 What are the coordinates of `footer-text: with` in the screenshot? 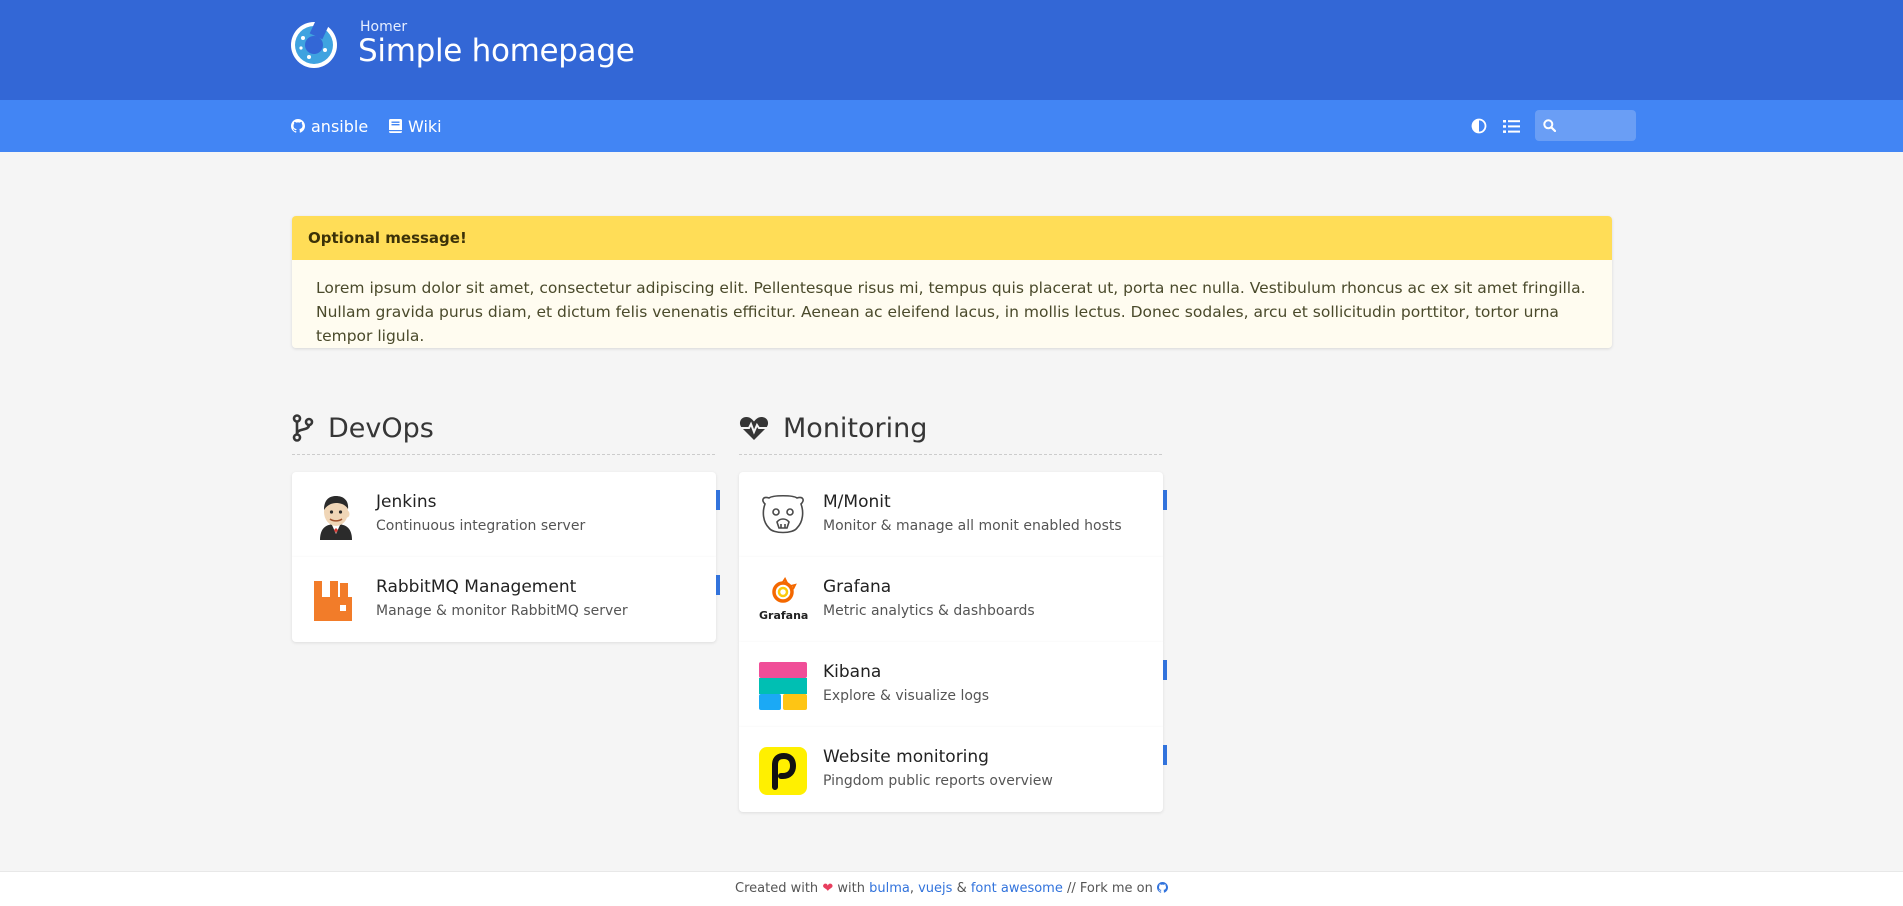 It's located at (851, 888).